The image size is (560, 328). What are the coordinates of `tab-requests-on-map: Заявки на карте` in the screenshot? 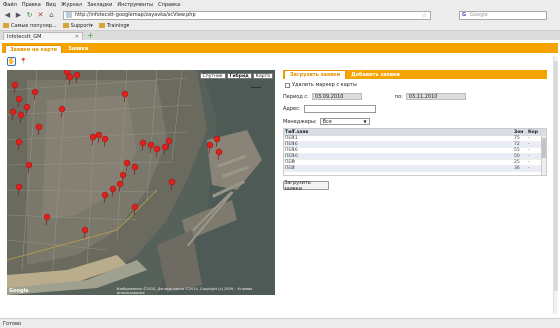 It's located at (34, 49).